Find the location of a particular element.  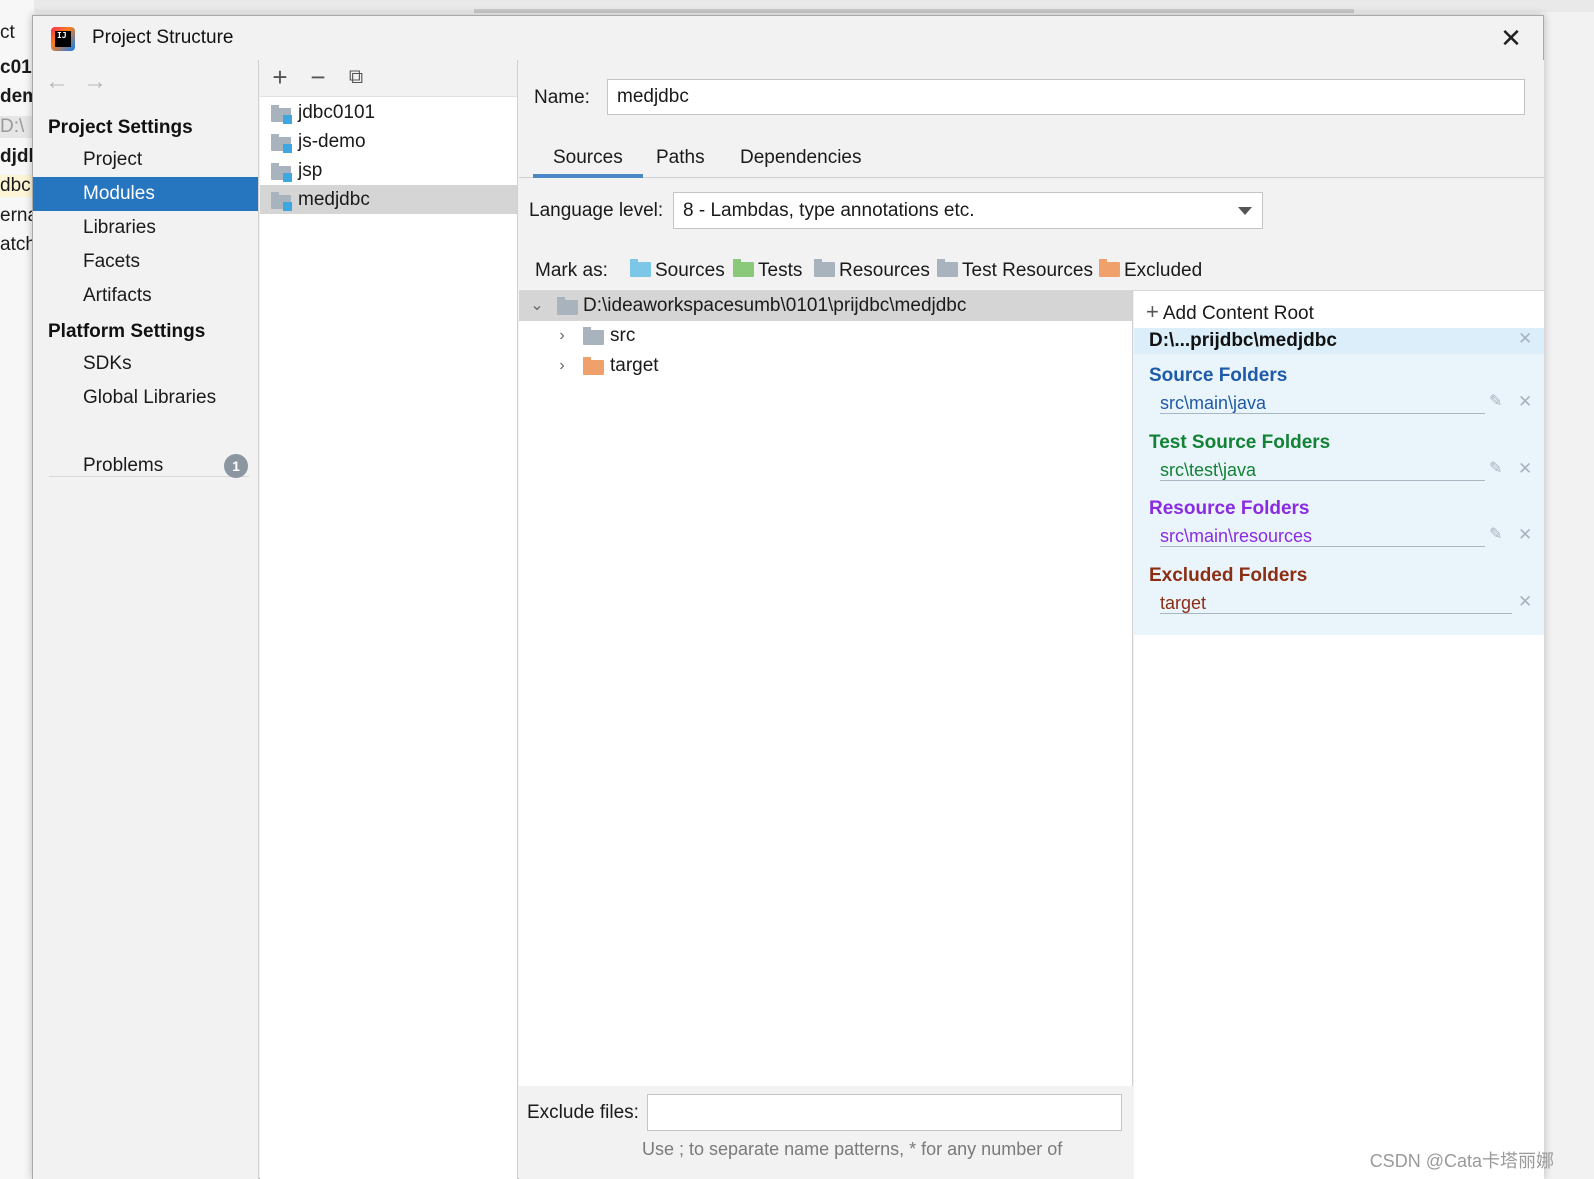

close-button: ✕ is located at coordinates (1511, 39).